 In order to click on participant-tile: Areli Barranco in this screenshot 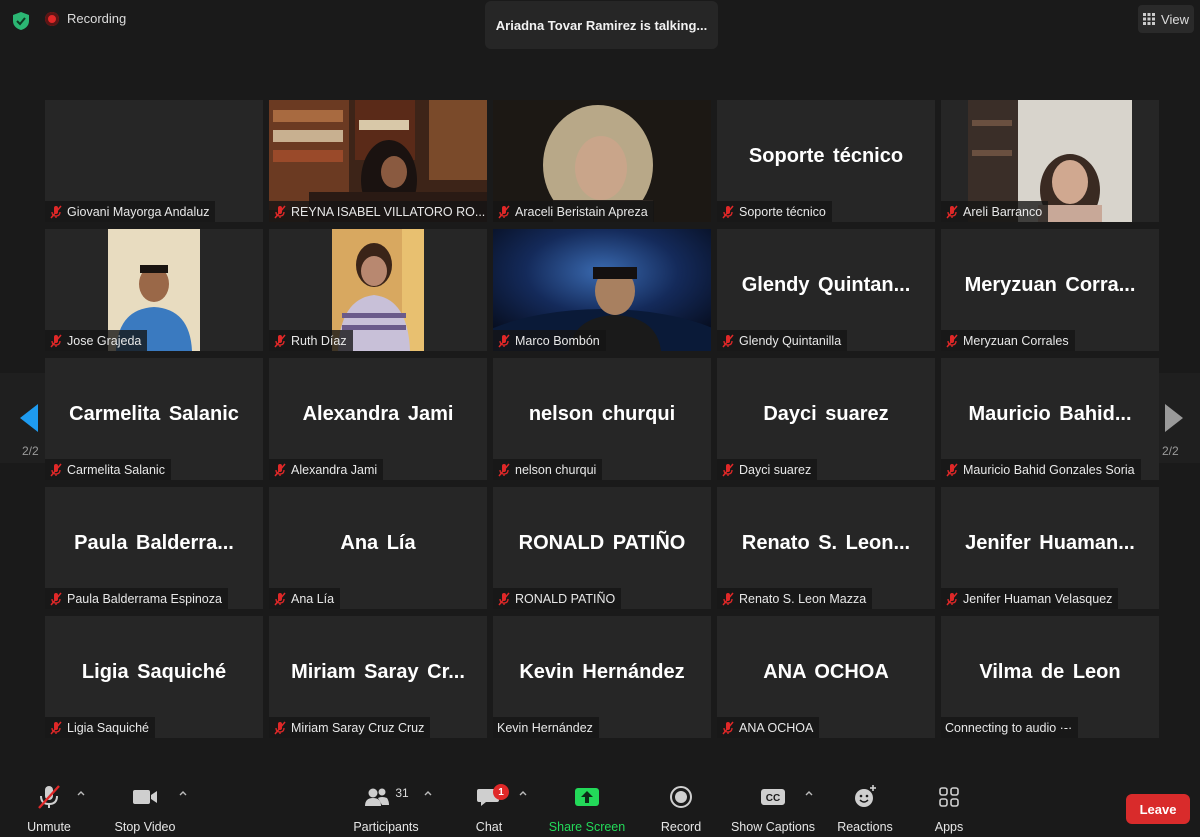, I will do `click(1050, 161)`.